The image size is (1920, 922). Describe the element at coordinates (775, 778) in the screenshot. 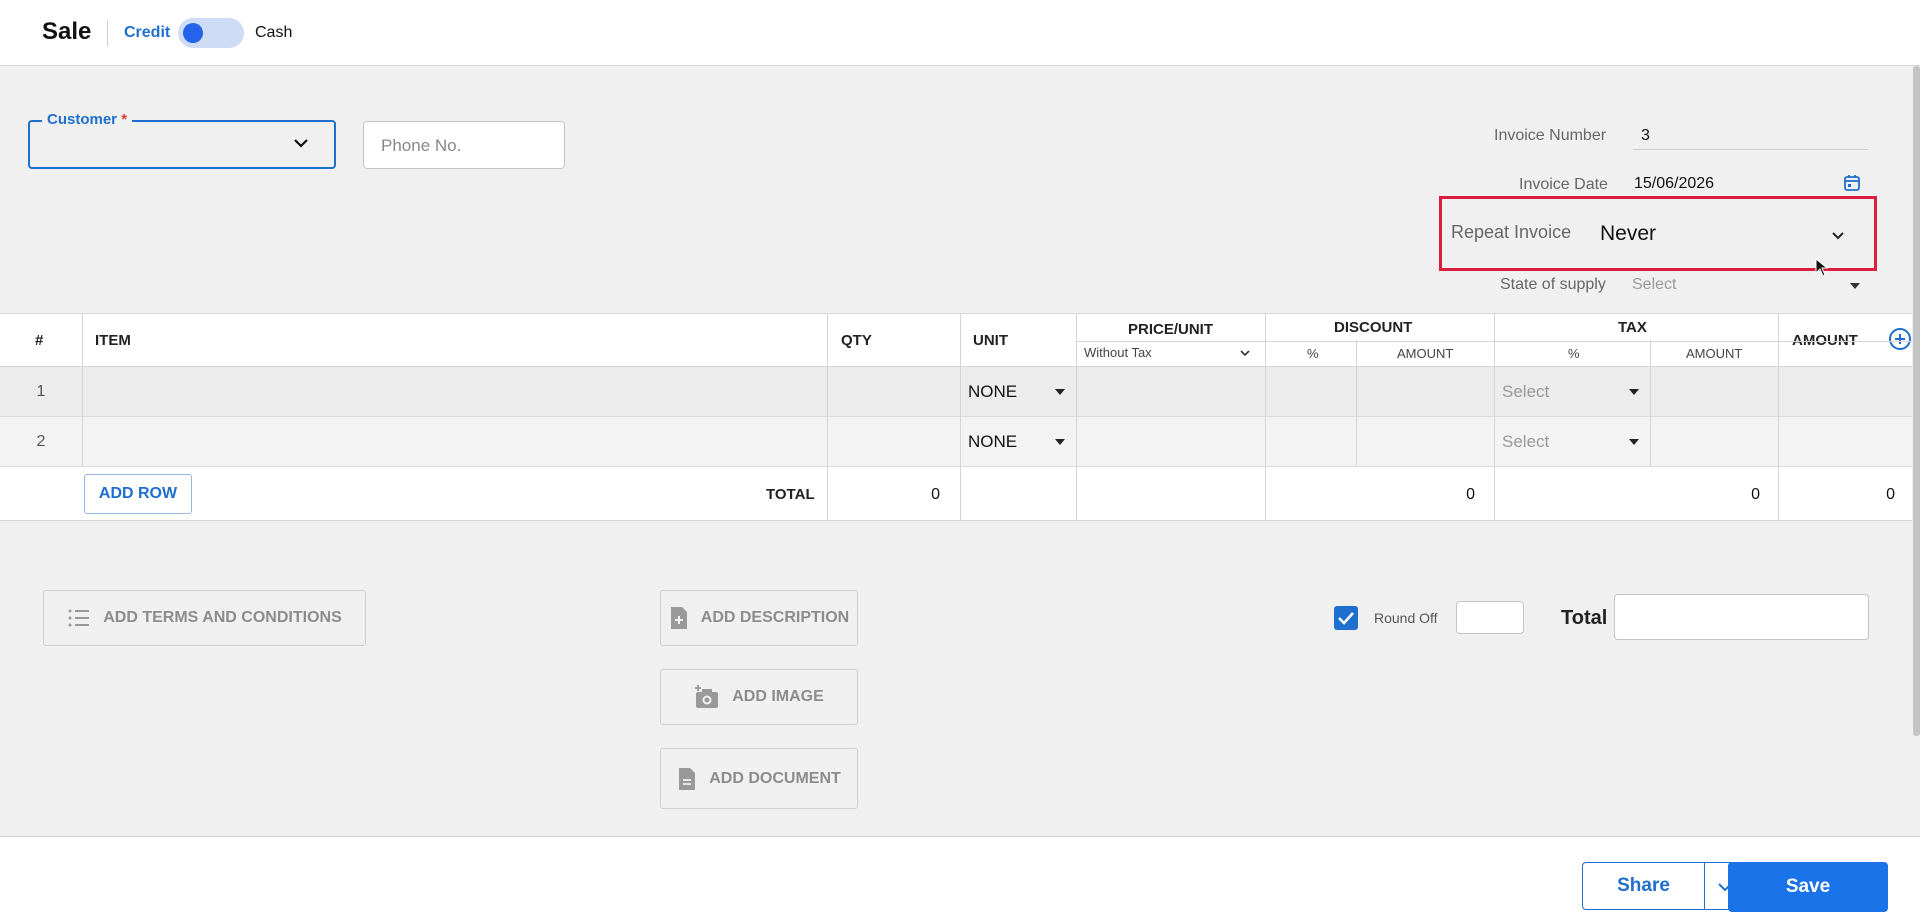

I see `add-document-label: ADD DOCUMENT` at that location.